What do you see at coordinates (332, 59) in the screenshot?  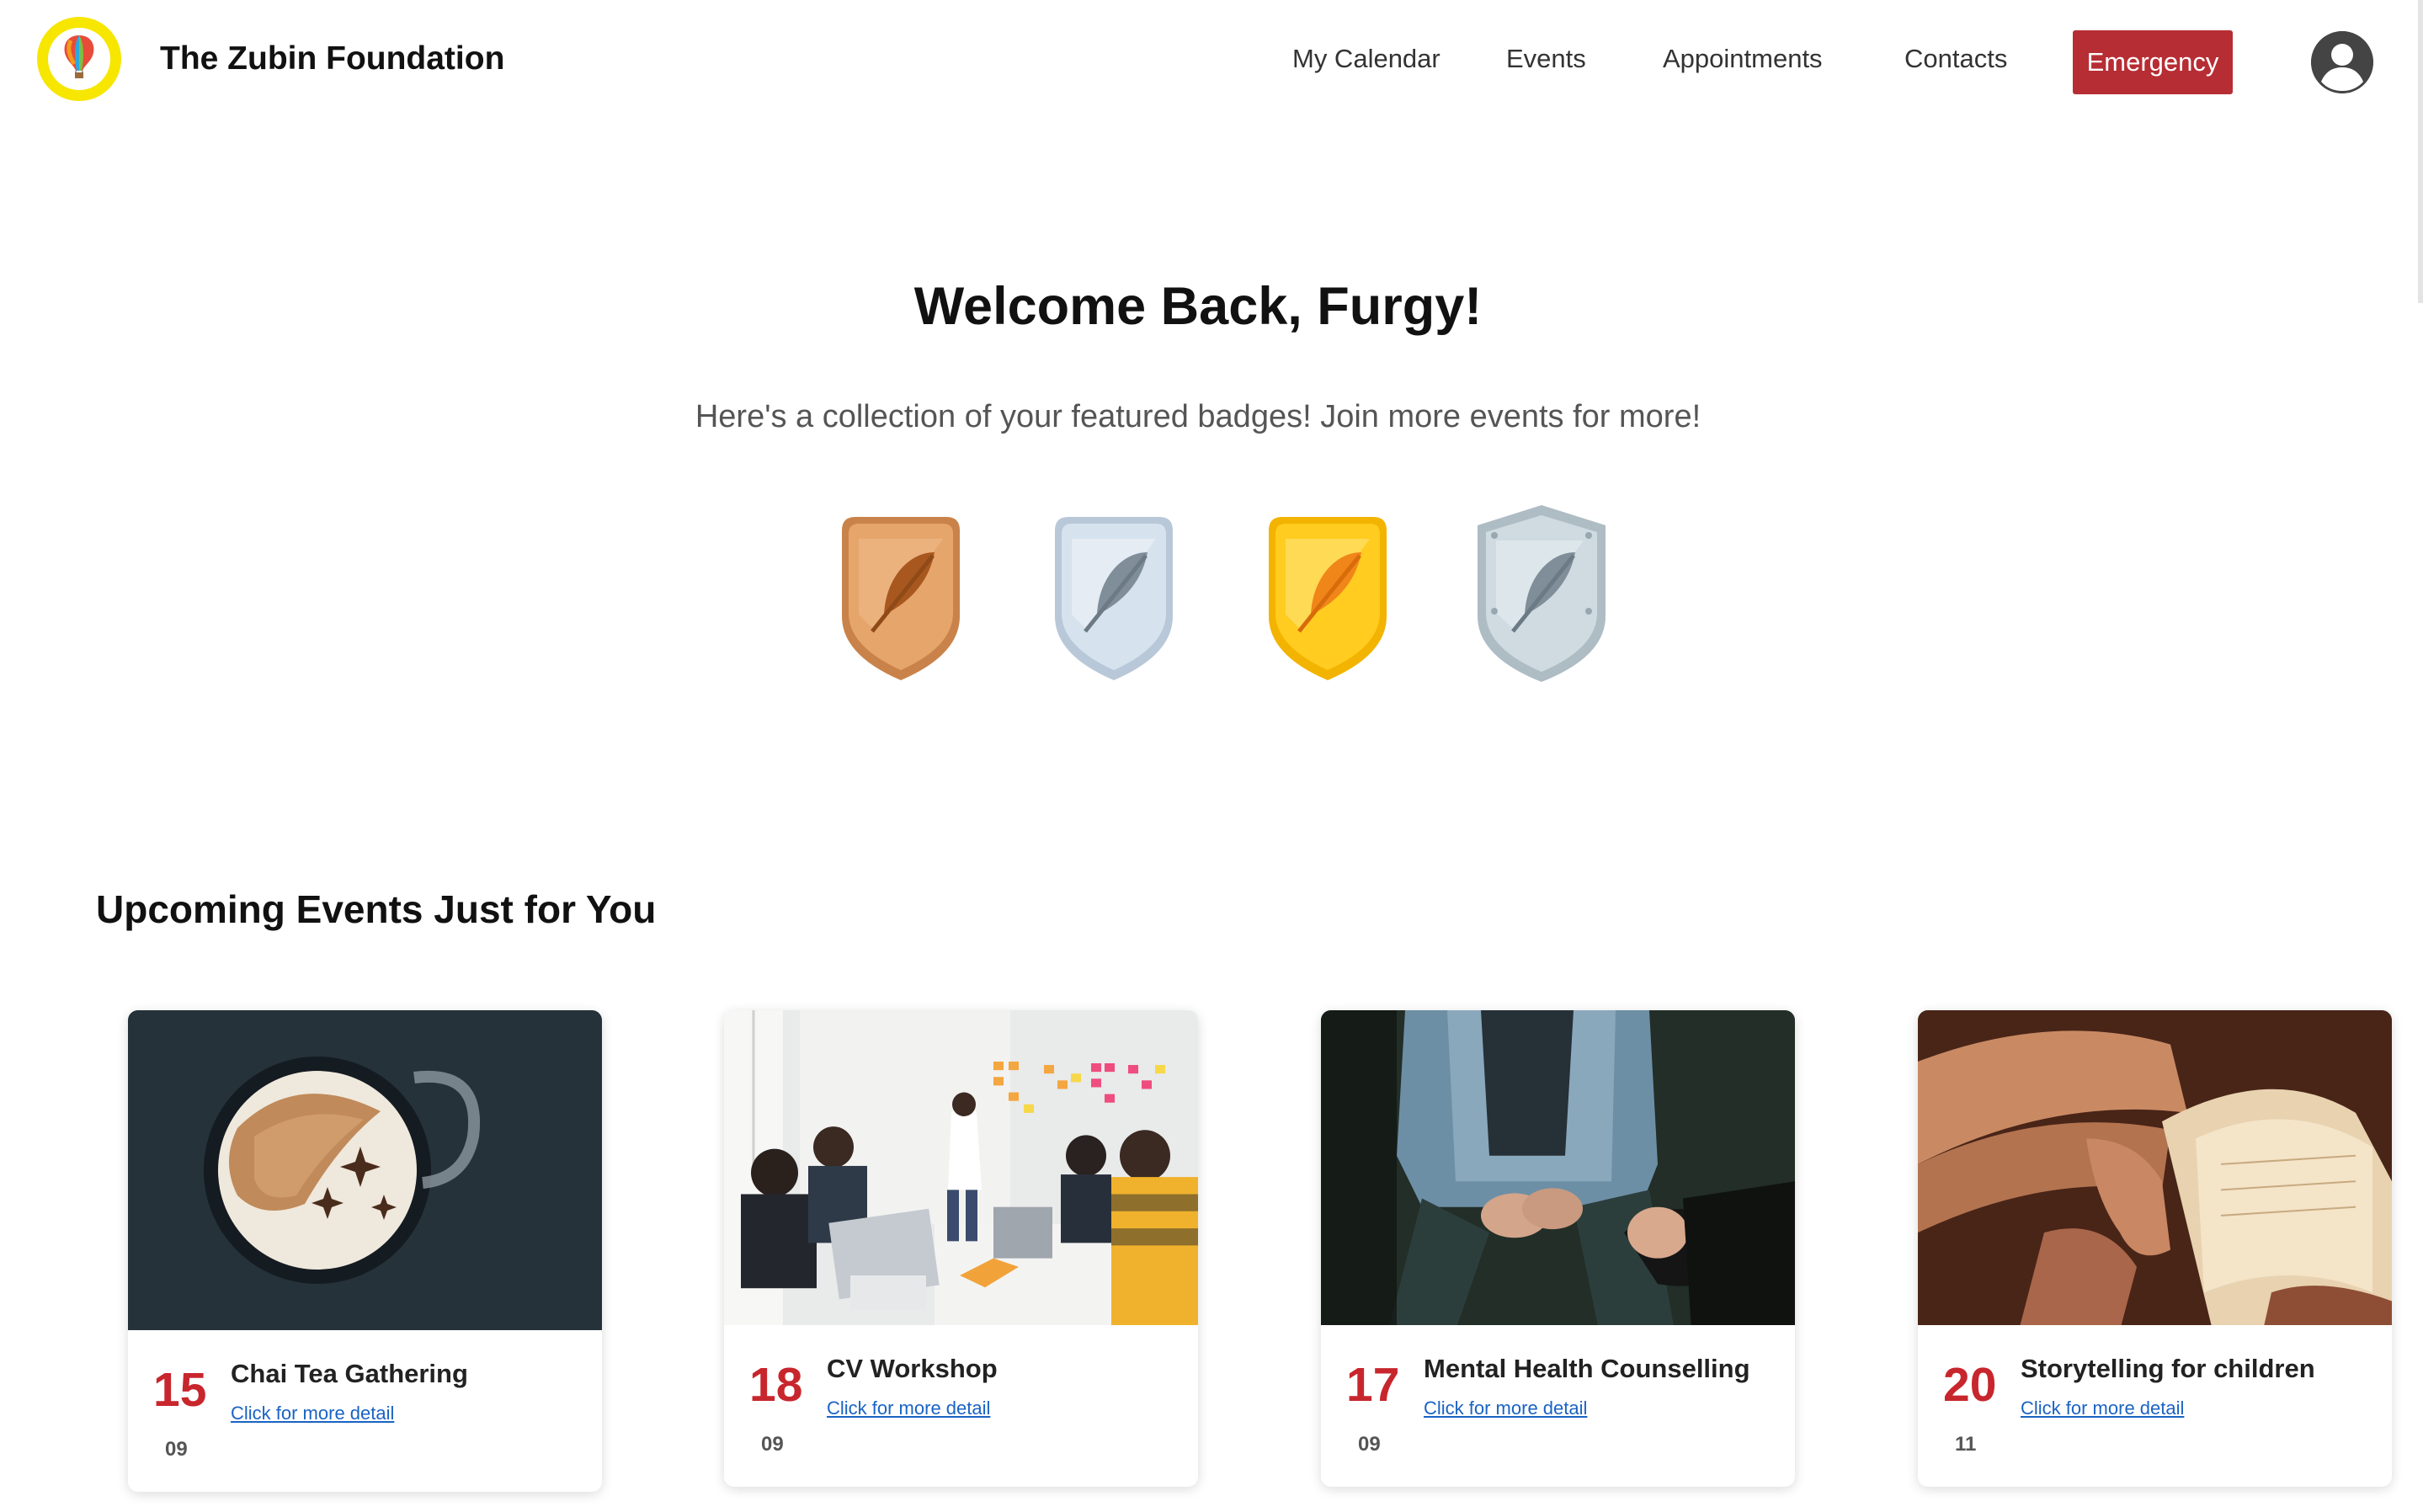 I see `brand-title: The Zubin Foundation` at bounding box center [332, 59].